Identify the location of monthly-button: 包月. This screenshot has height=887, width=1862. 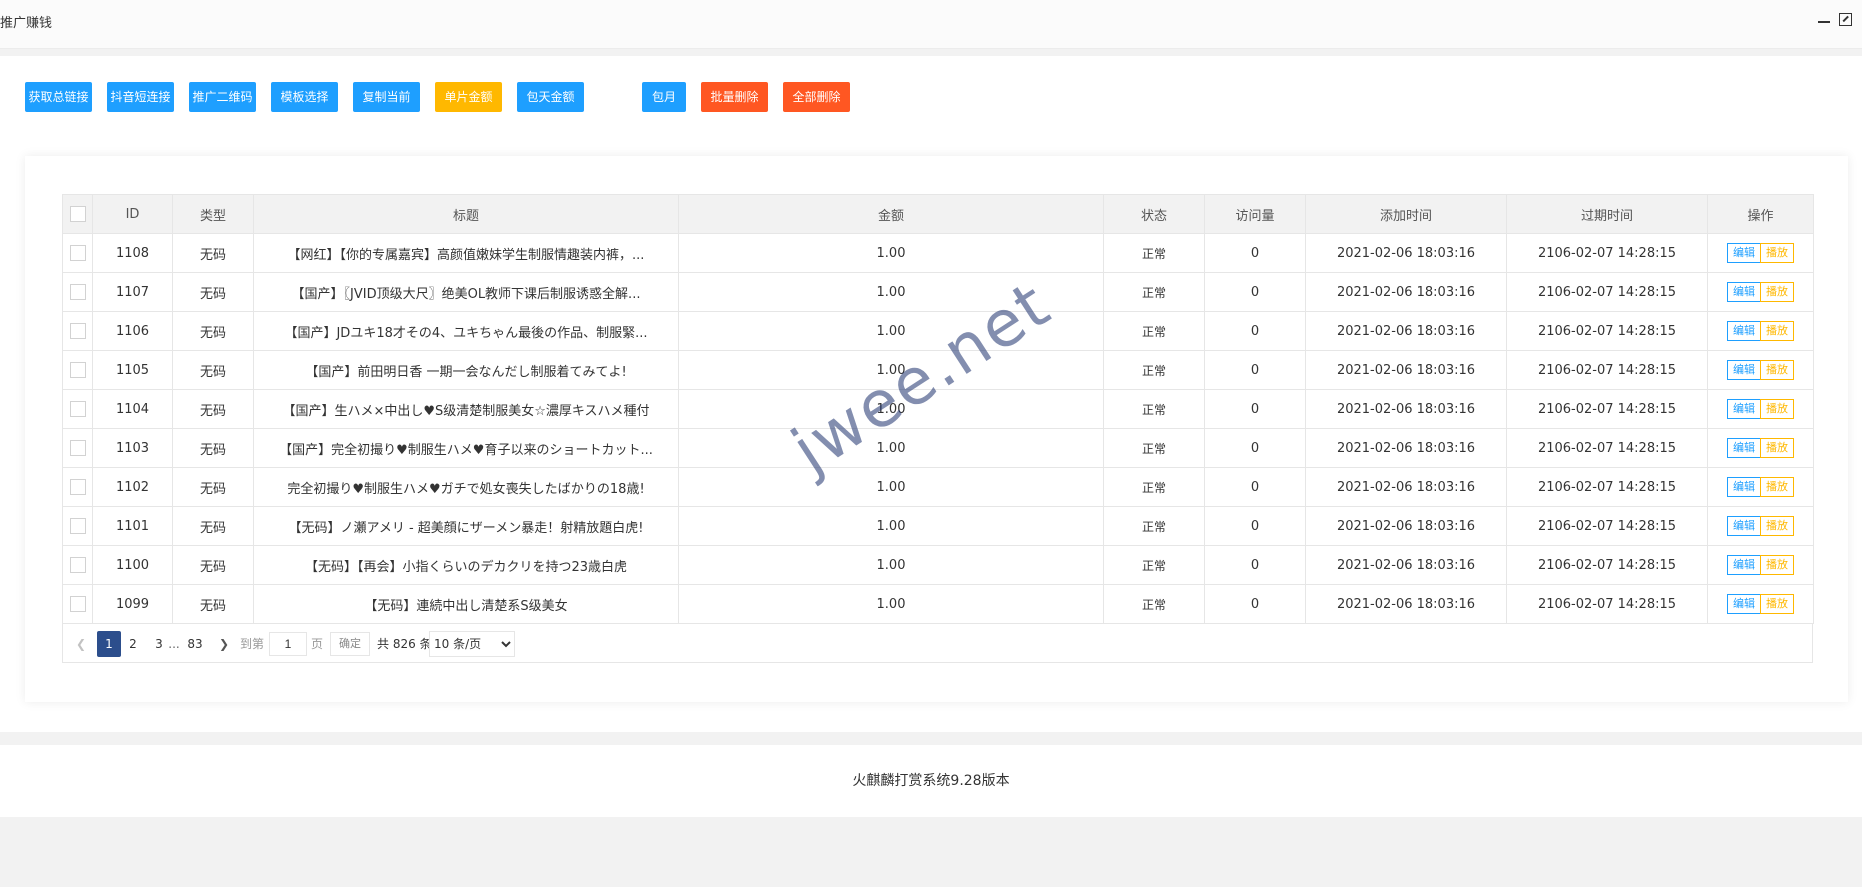
(664, 97).